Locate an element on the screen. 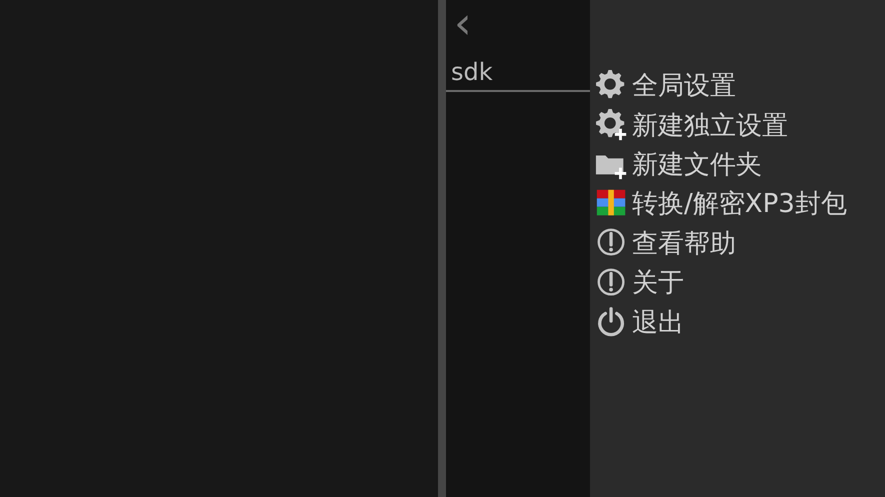 Image resolution: width=885 pixels, height=497 pixels. menu-item: 退出 is located at coordinates (658, 322).